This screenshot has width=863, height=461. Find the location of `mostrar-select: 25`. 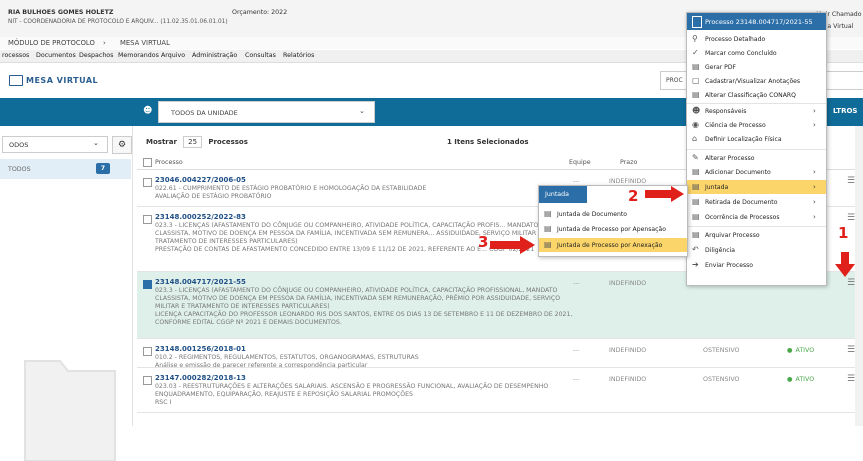

mostrar-select: 25 is located at coordinates (193, 142).